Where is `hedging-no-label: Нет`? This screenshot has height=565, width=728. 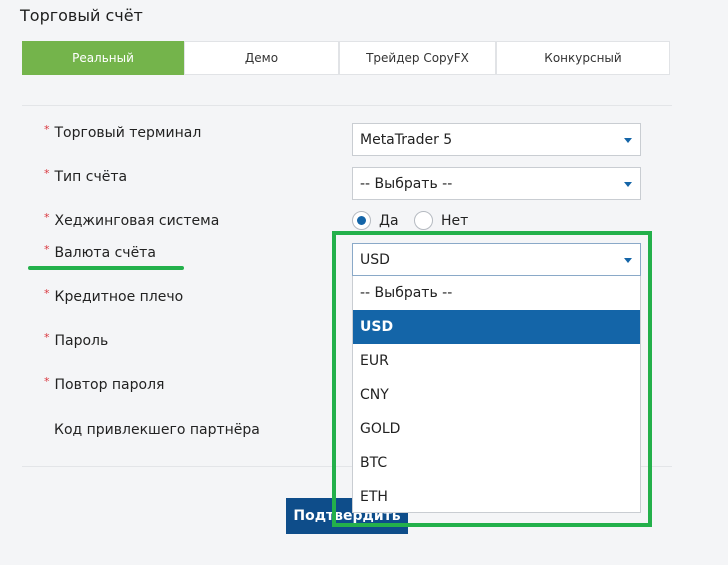 hedging-no-label: Нет is located at coordinates (455, 220).